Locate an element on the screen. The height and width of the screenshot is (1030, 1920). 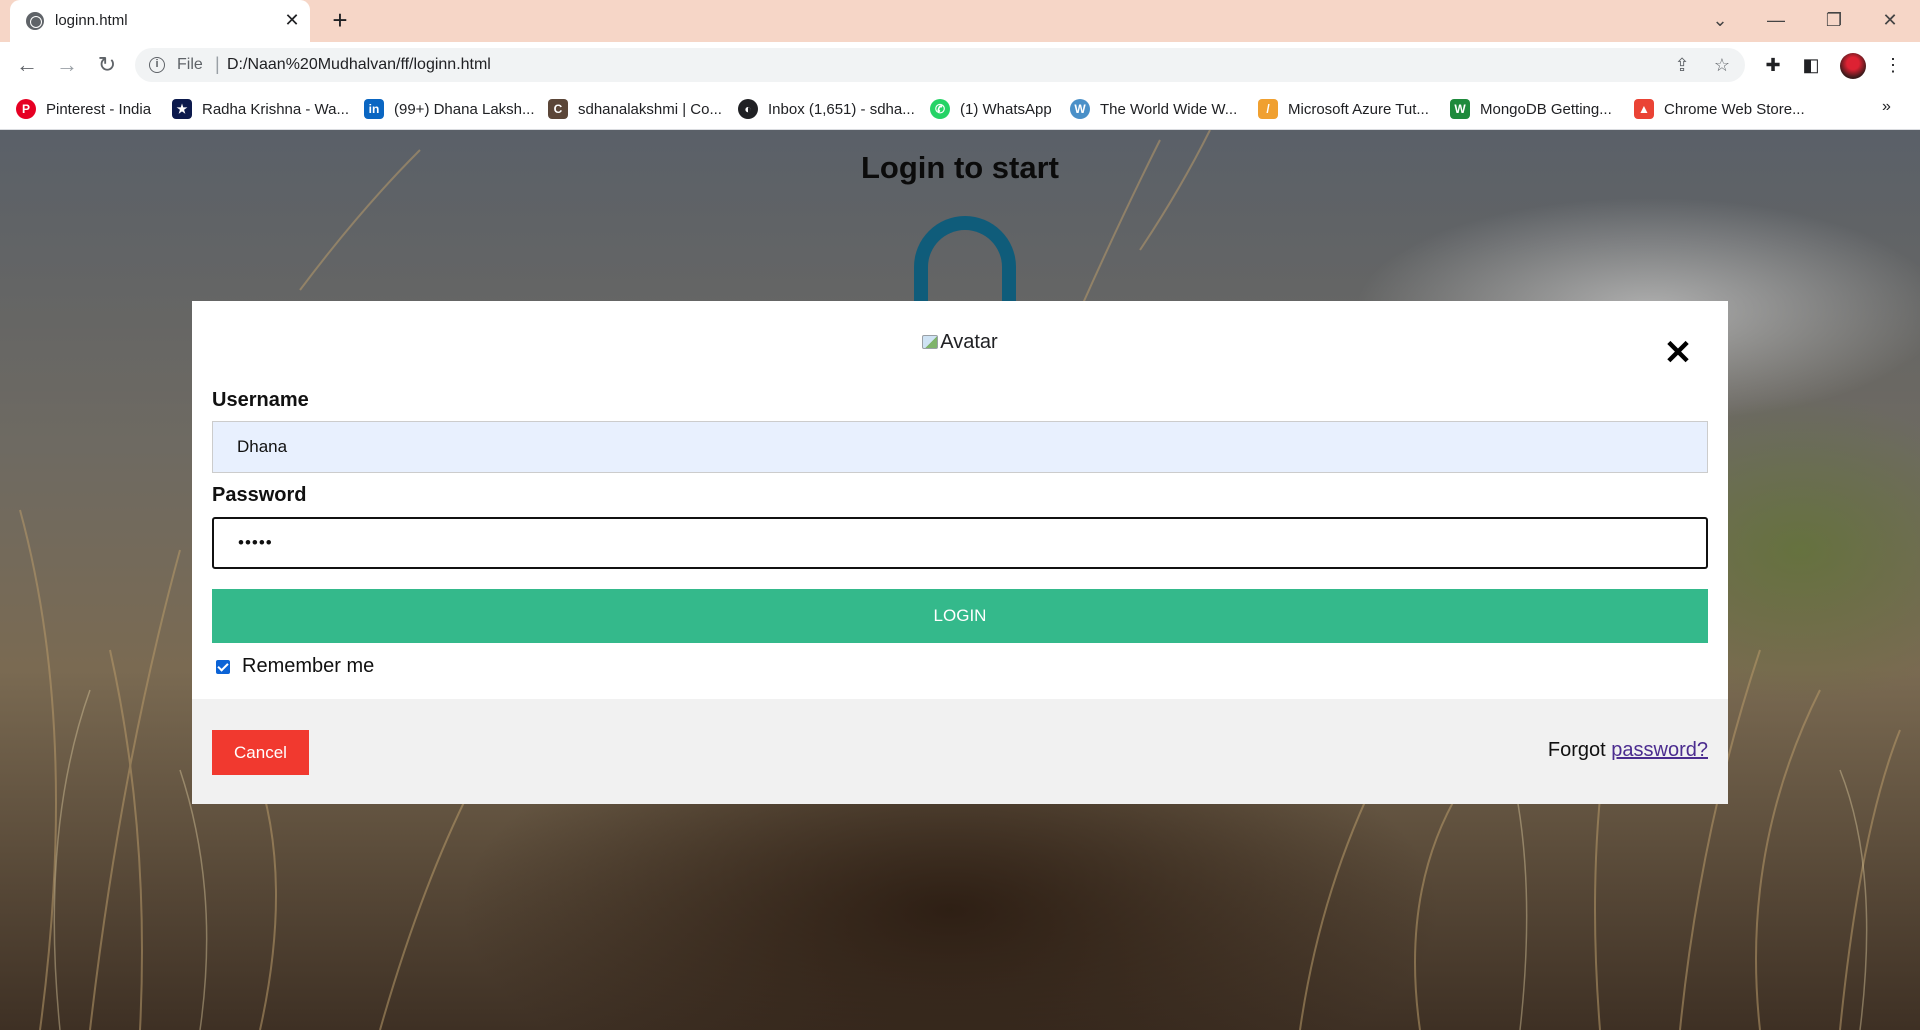
remember-me: Remember me is located at coordinates (295, 666).